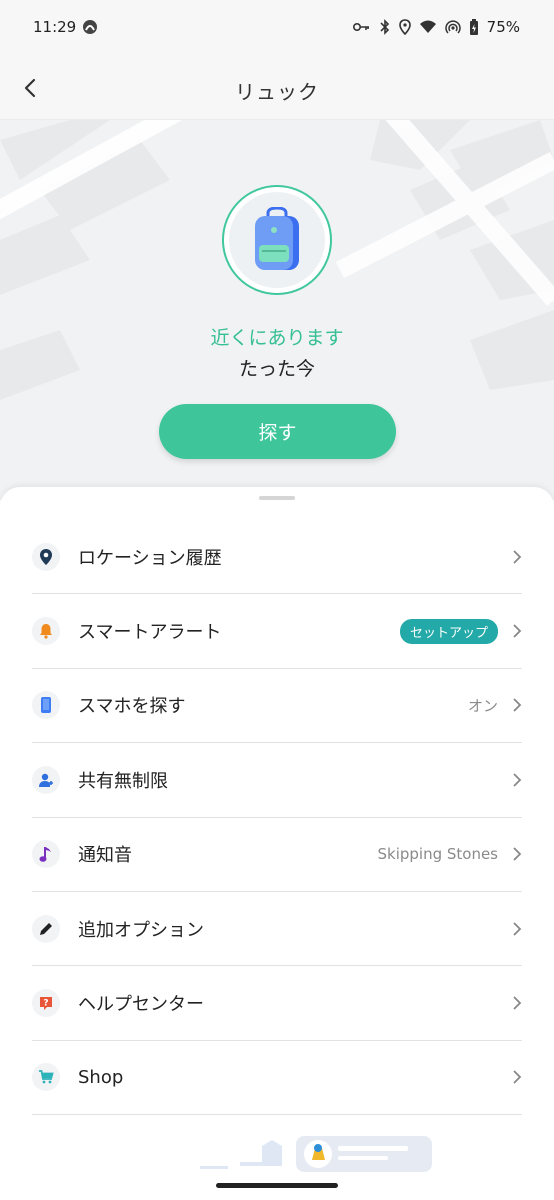 This screenshot has height=1200, width=554. What do you see at coordinates (150, 633) in the screenshot?
I see `menu-item-label: スマートアラート` at bounding box center [150, 633].